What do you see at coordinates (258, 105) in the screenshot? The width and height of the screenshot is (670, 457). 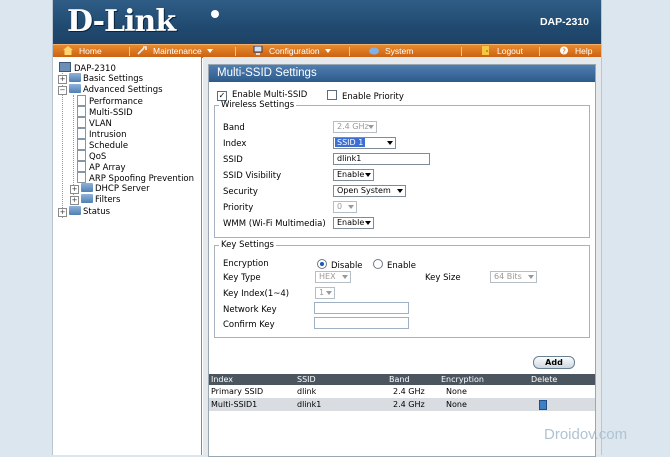 I see `wireless-settings-legend: Wireless Settings` at bounding box center [258, 105].